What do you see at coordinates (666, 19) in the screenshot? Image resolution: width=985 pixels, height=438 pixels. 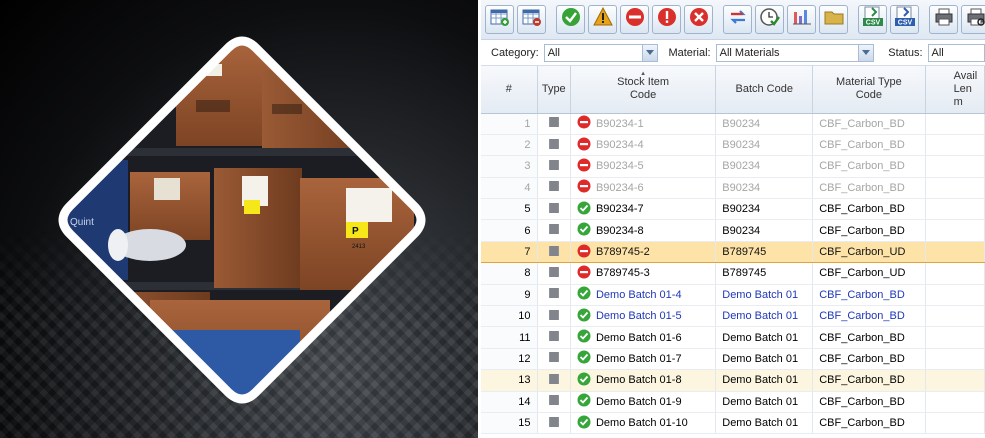 I see `alert-button` at bounding box center [666, 19].